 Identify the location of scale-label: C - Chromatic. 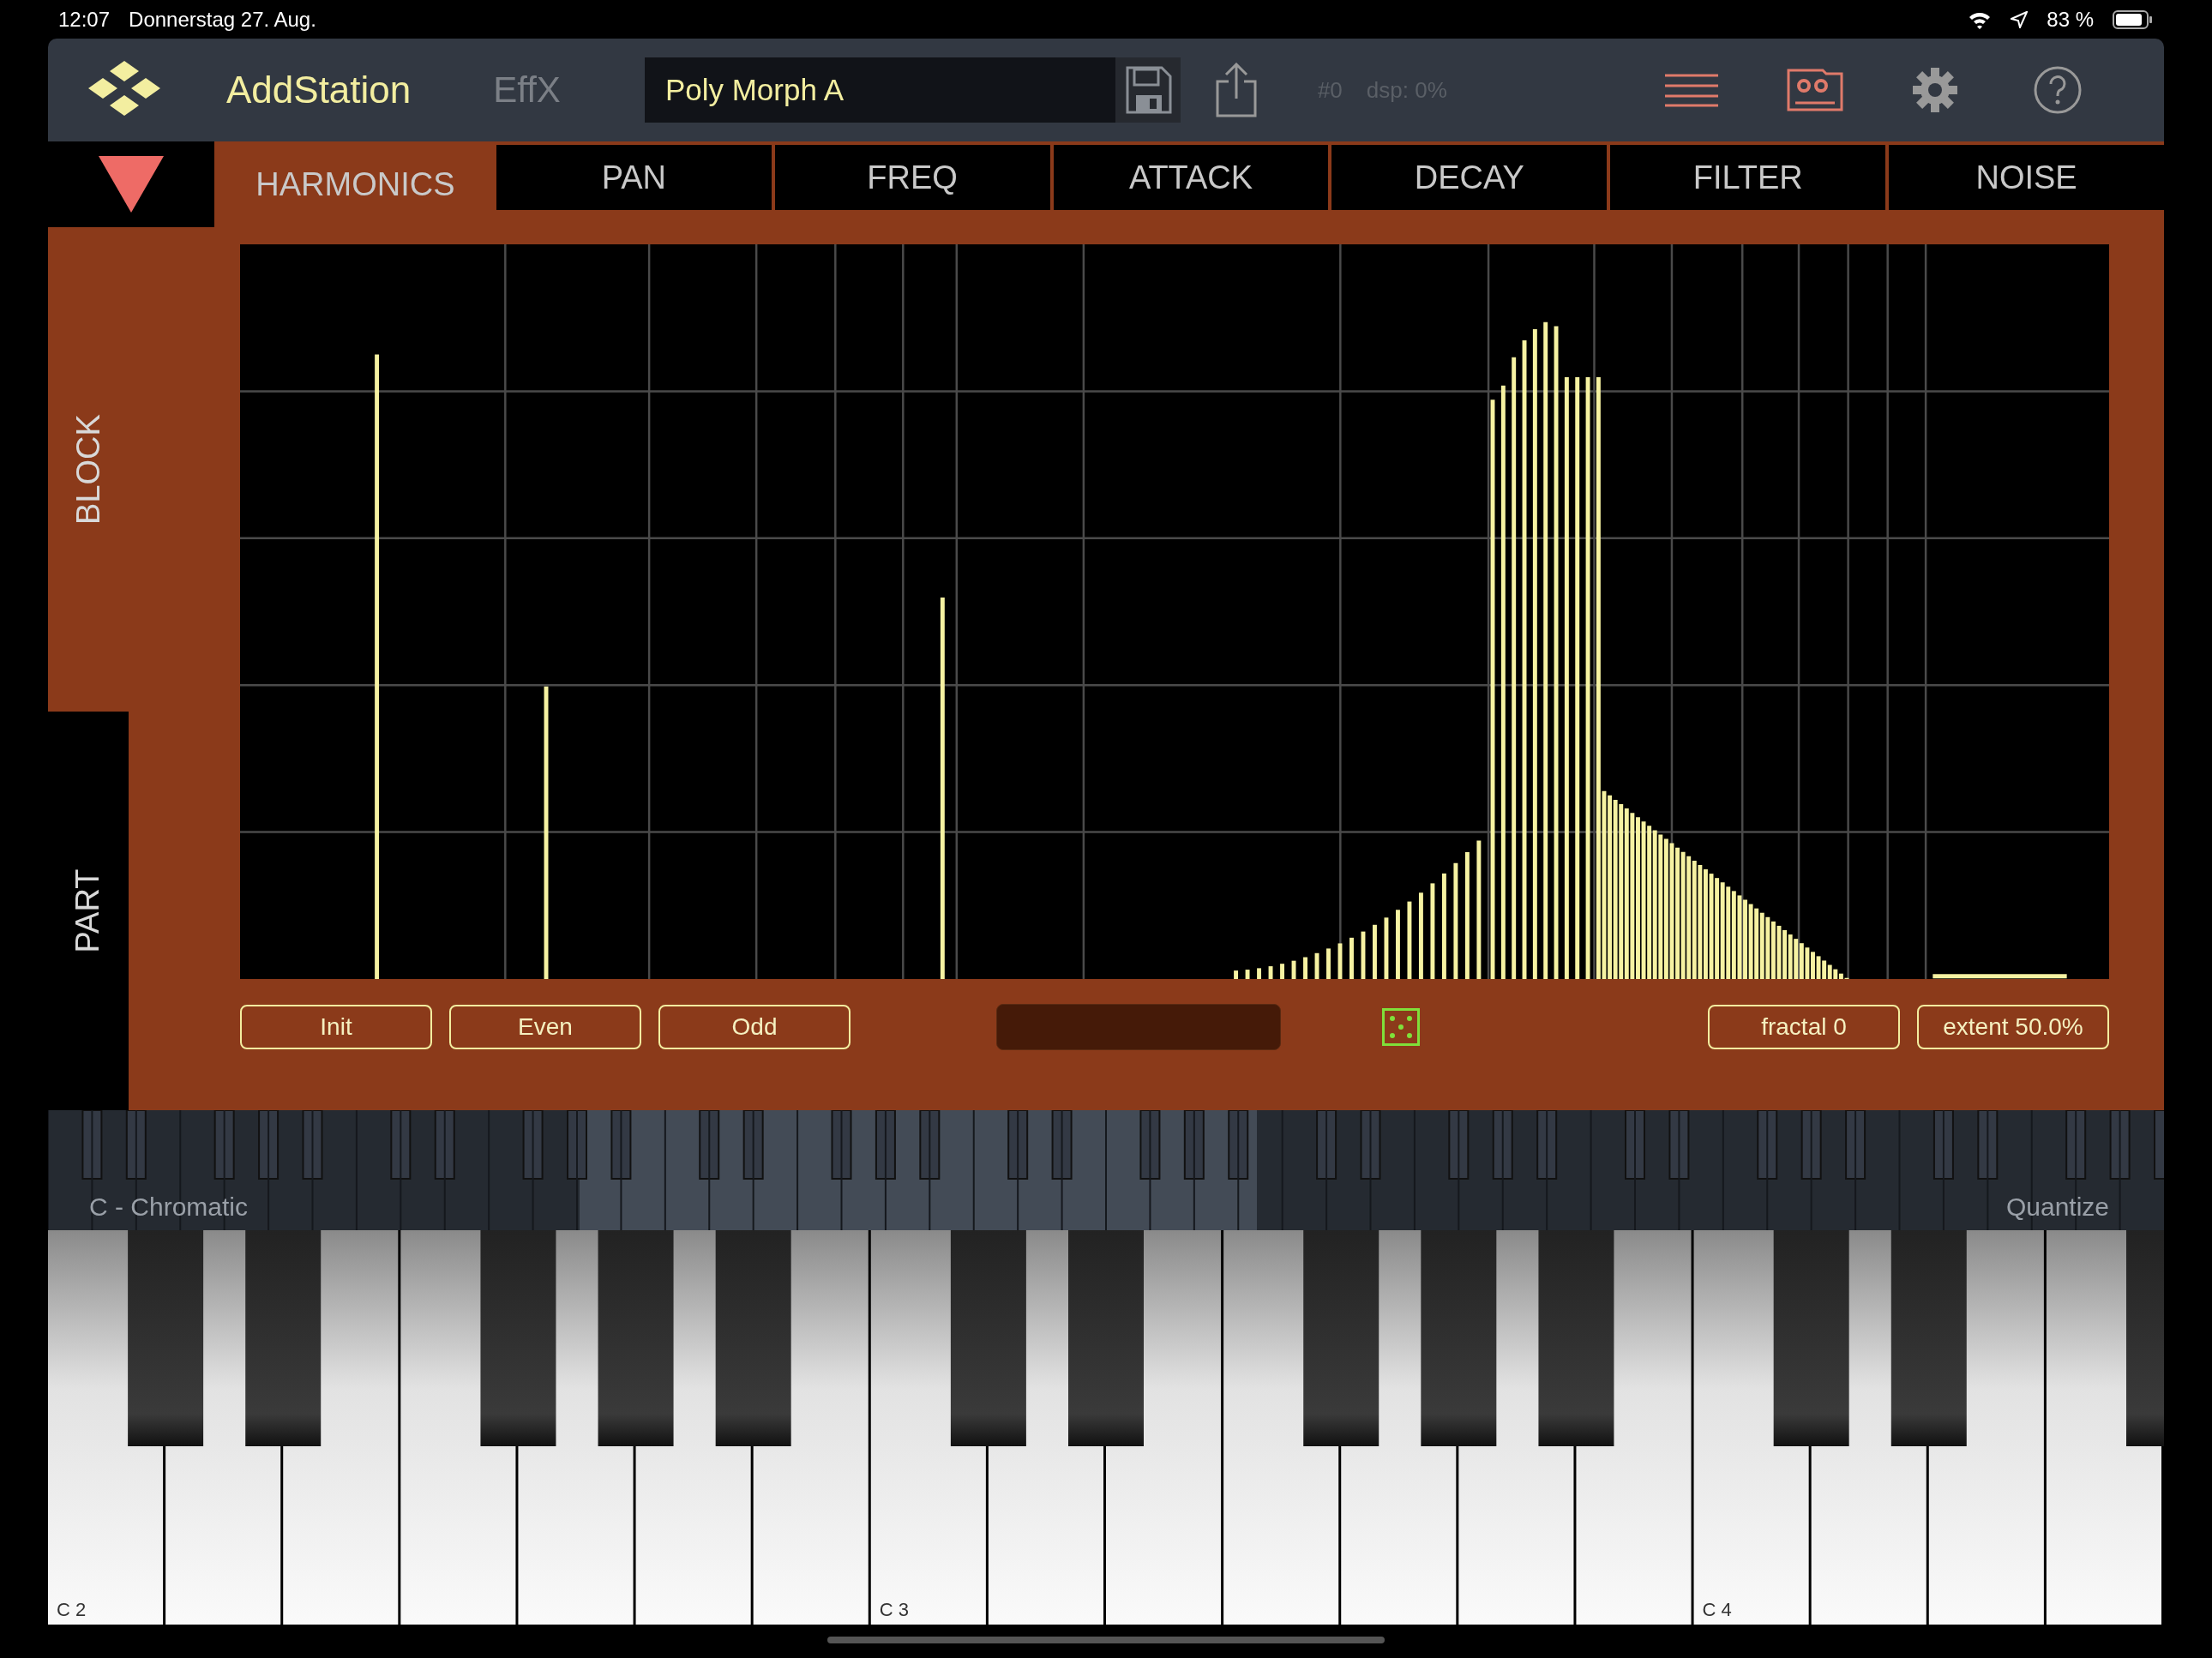
(169, 1207).